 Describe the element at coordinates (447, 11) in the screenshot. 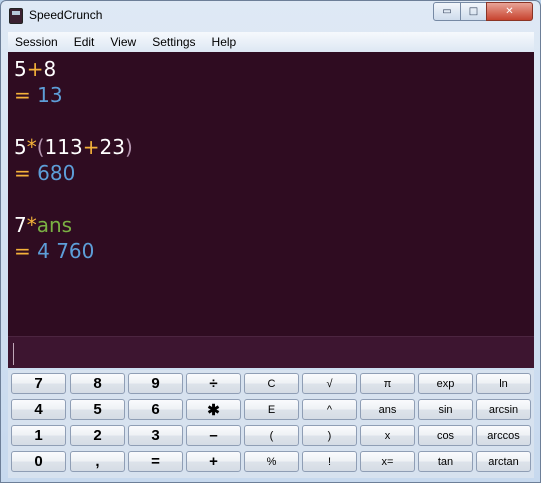

I see `minimize-button: ▭` at that location.